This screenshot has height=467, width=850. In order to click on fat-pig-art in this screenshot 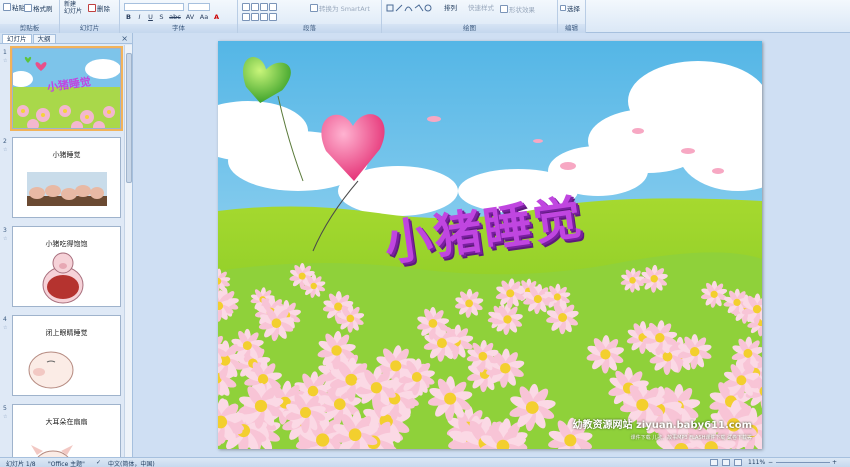, I will do `click(63, 278)`.